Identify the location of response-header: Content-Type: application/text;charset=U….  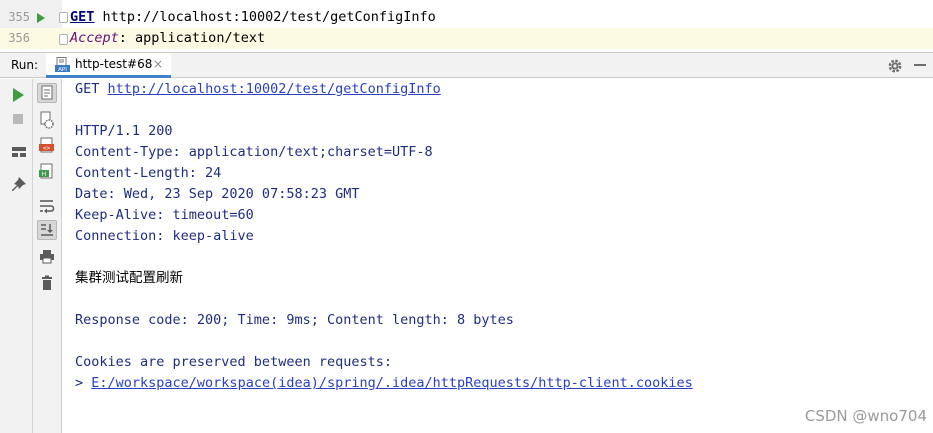
(254, 152).